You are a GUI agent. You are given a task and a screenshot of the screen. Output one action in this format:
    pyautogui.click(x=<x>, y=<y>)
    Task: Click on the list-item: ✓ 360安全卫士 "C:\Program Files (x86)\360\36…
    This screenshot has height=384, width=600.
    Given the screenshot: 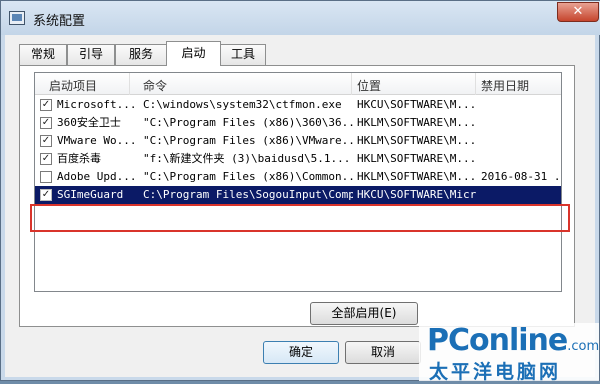 What is the action you would take?
    pyautogui.click(x=298, y=123)
    